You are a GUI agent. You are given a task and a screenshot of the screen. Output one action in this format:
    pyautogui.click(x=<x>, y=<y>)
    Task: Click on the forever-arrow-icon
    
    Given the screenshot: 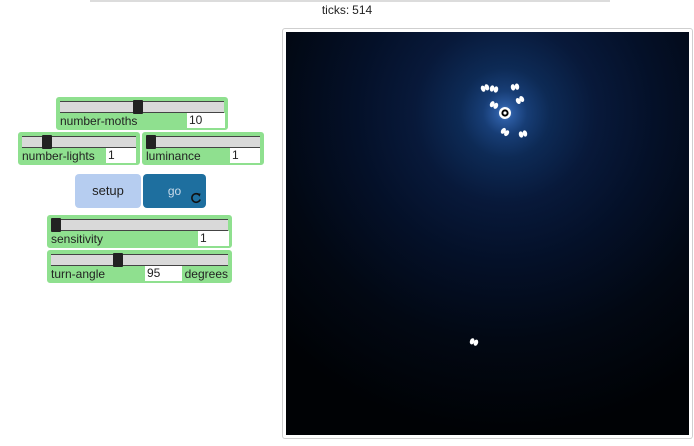 What is the action you would take?
    pyautogui.click(x=196, y=198)
    